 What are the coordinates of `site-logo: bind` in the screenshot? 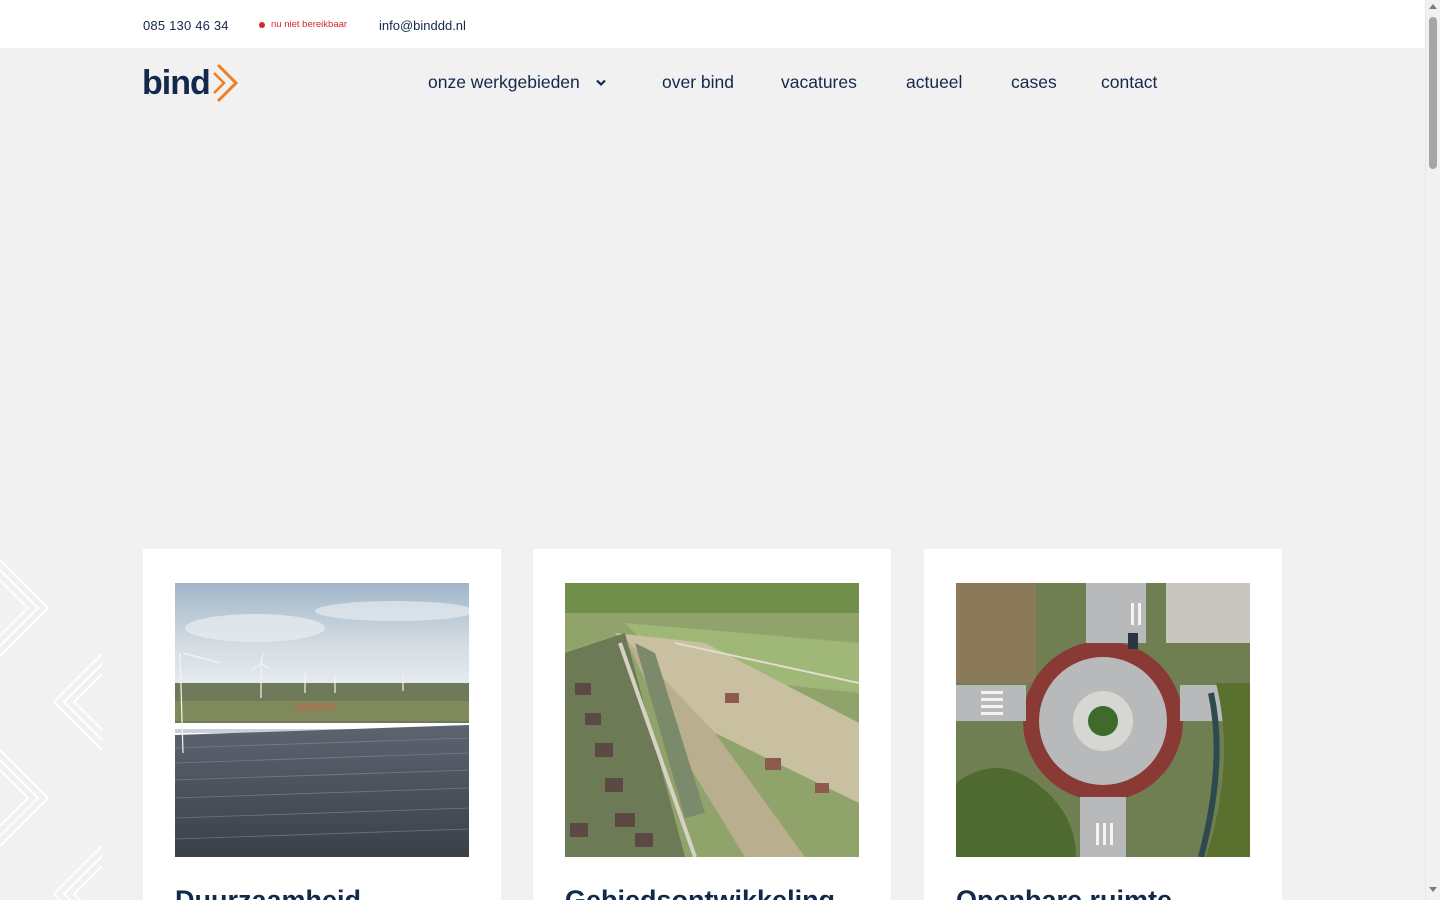 It's located at (192, 83).